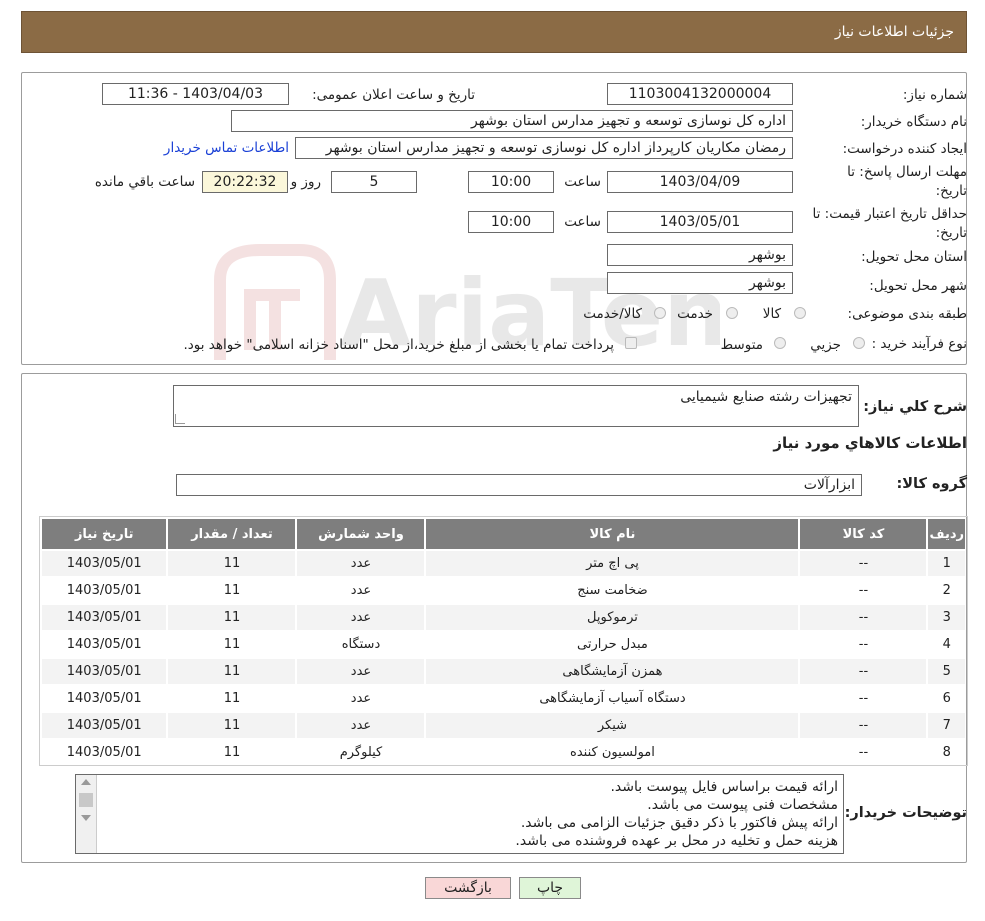  I want to click on process-radio-medium, so click(780, 343).